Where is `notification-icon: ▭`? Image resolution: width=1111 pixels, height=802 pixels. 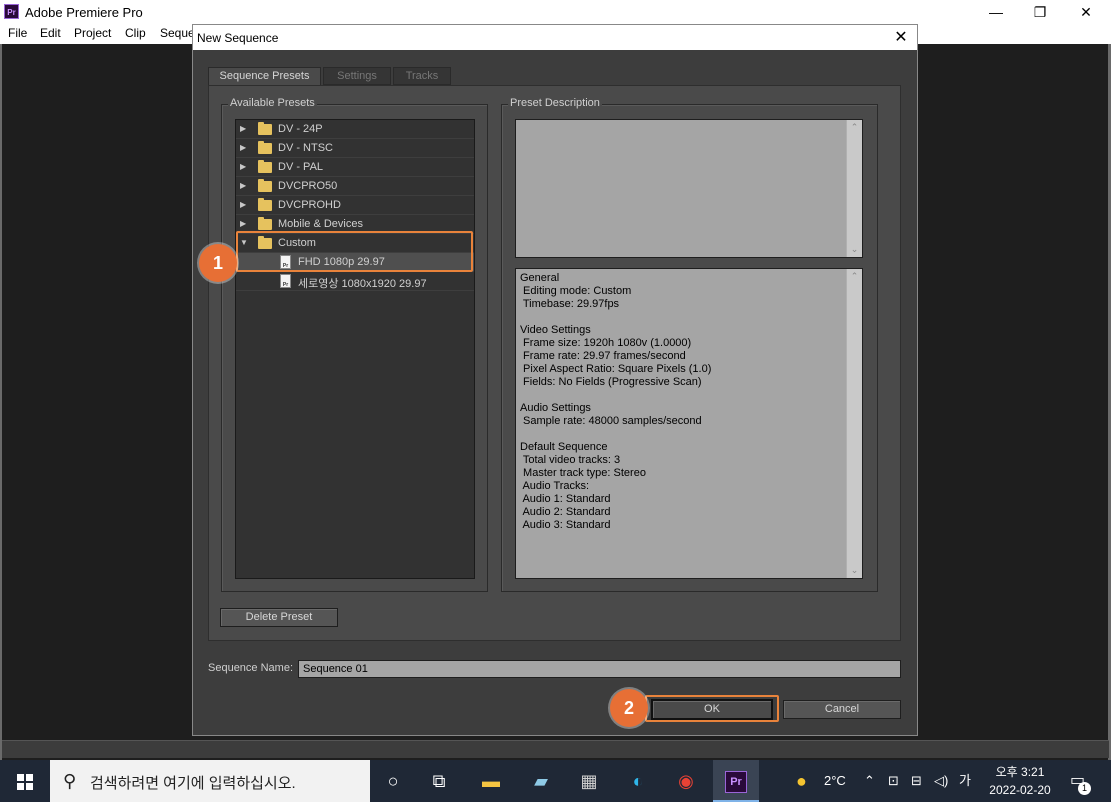
notification-icon: ▭ is located at coordinates (1077, 781).